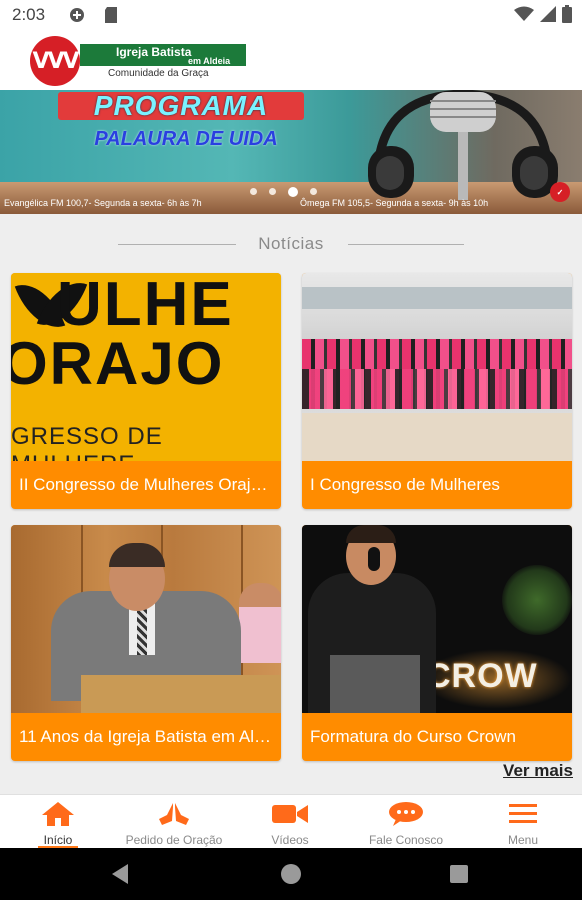 Image resolution: width=582 pixels, height=900 pixels. I want to click on image-text: GRESSO DE MULHERE, so click(87, 442).